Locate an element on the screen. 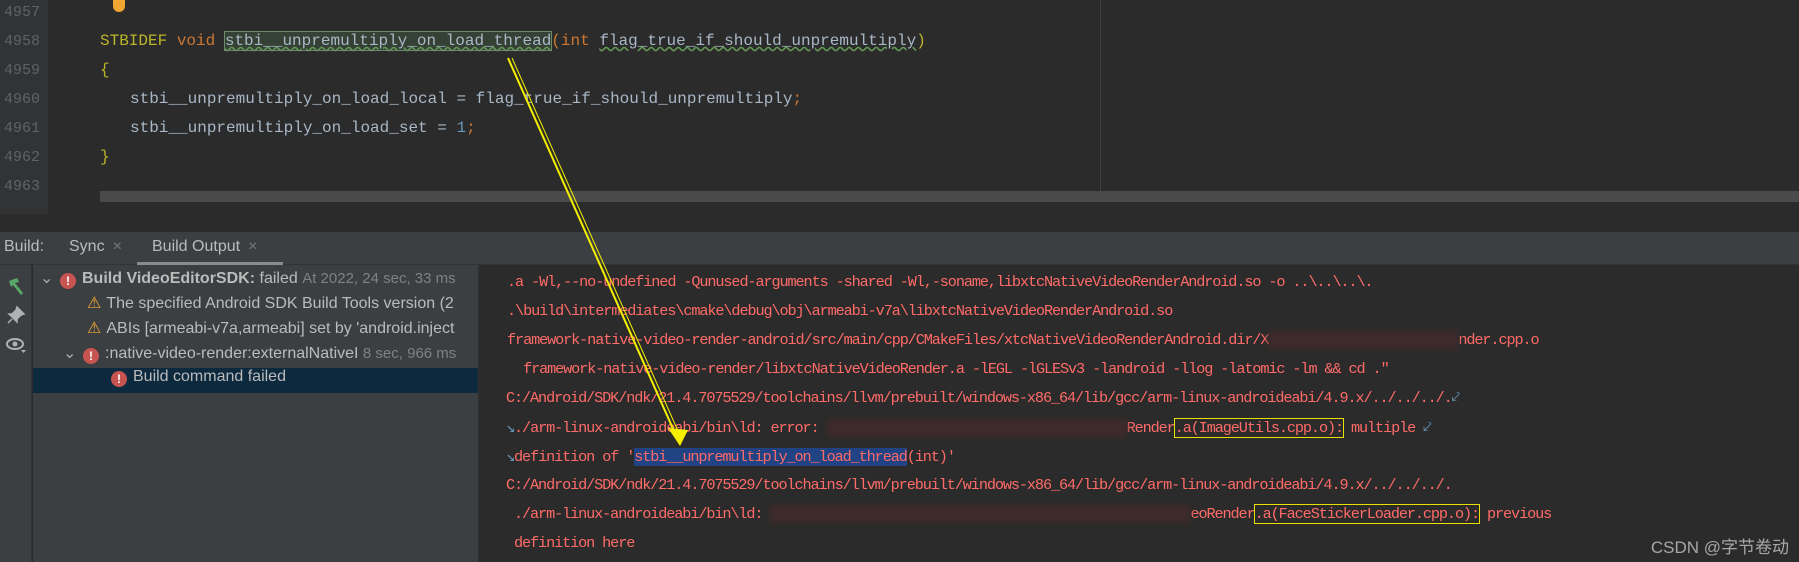  annotation-arrow is located at coordinates (597, 251).